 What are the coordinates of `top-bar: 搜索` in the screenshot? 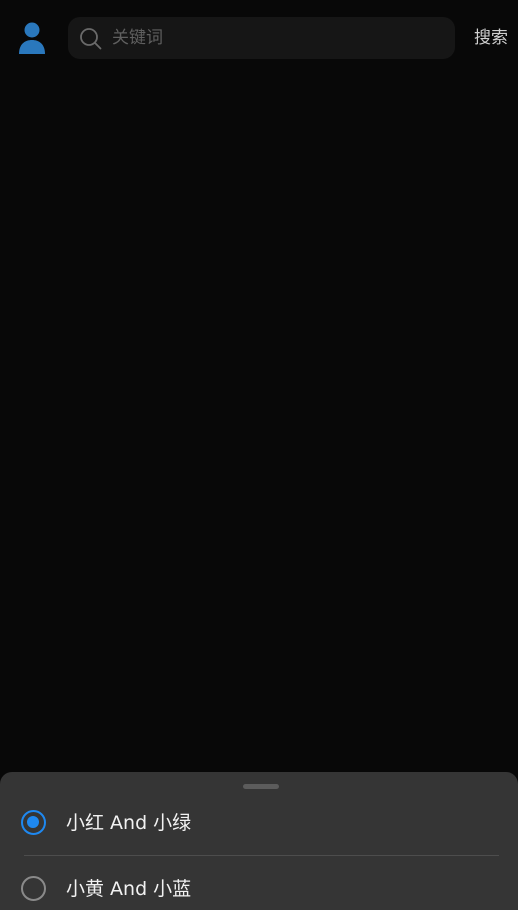 It's located at (259, 38).